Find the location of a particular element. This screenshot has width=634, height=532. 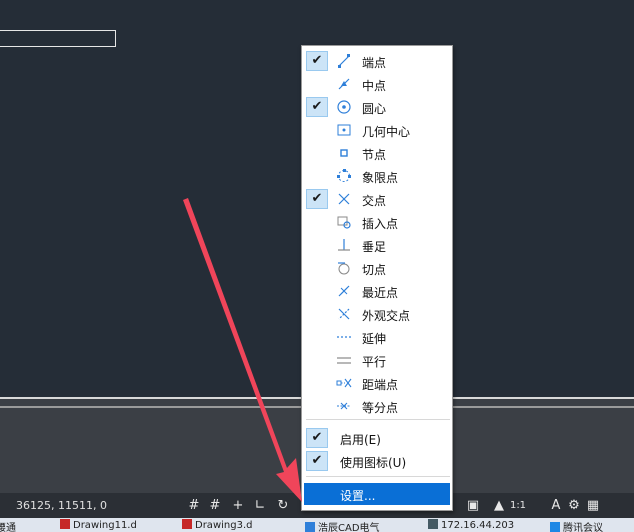

menu-item-label: 交点 is located at coordinates (374, 201).